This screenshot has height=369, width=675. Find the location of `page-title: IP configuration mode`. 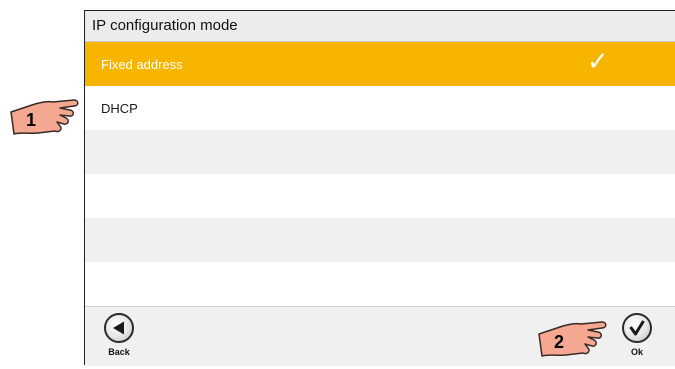

page-title: IP configuration mode is located at coordinates (165, 25).